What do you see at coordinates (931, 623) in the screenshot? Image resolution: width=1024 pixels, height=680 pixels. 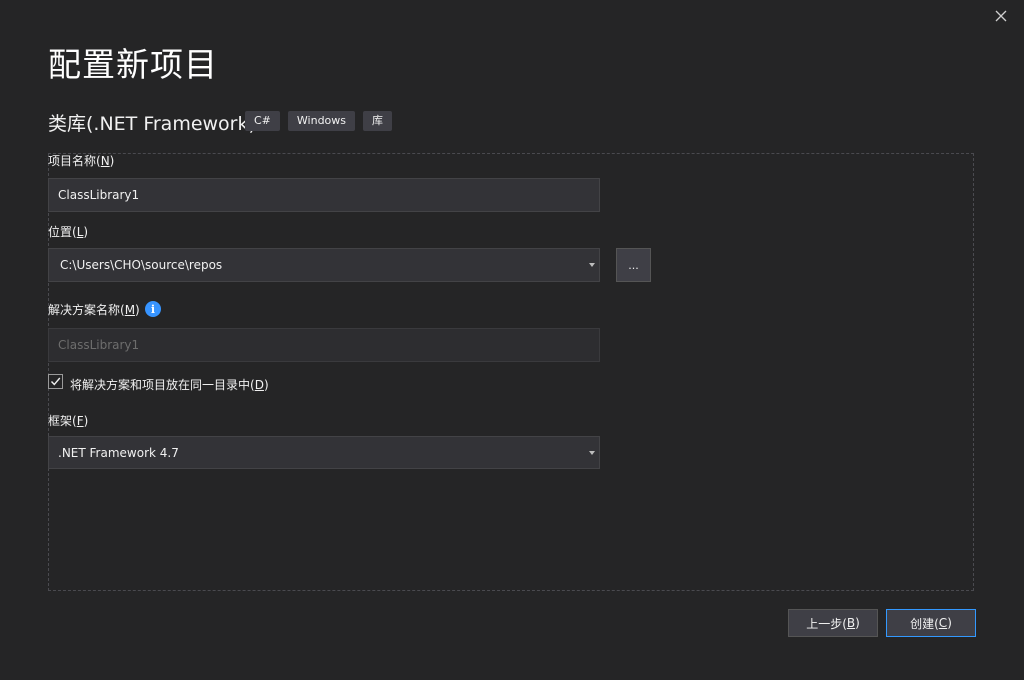 I see `create-button: 创建(C)` at bounding box center [931, 623].